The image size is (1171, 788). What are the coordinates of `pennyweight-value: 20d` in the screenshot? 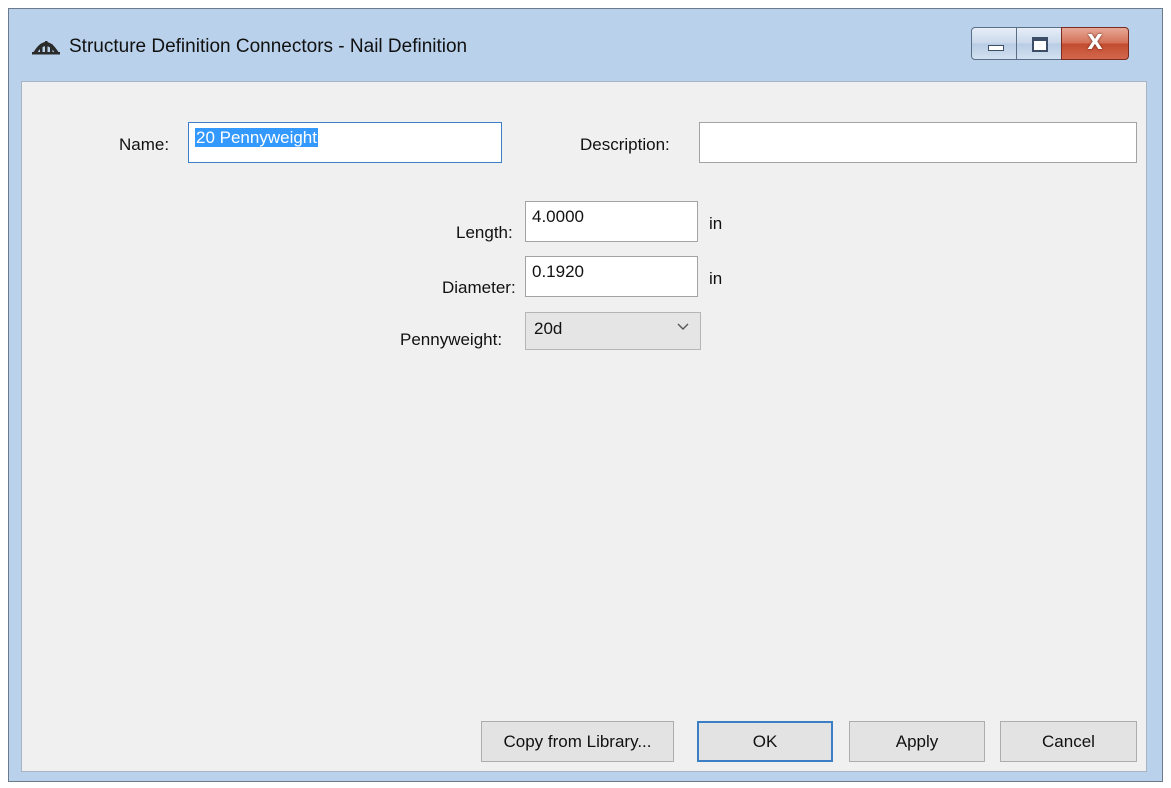 It's located at (548, 328).